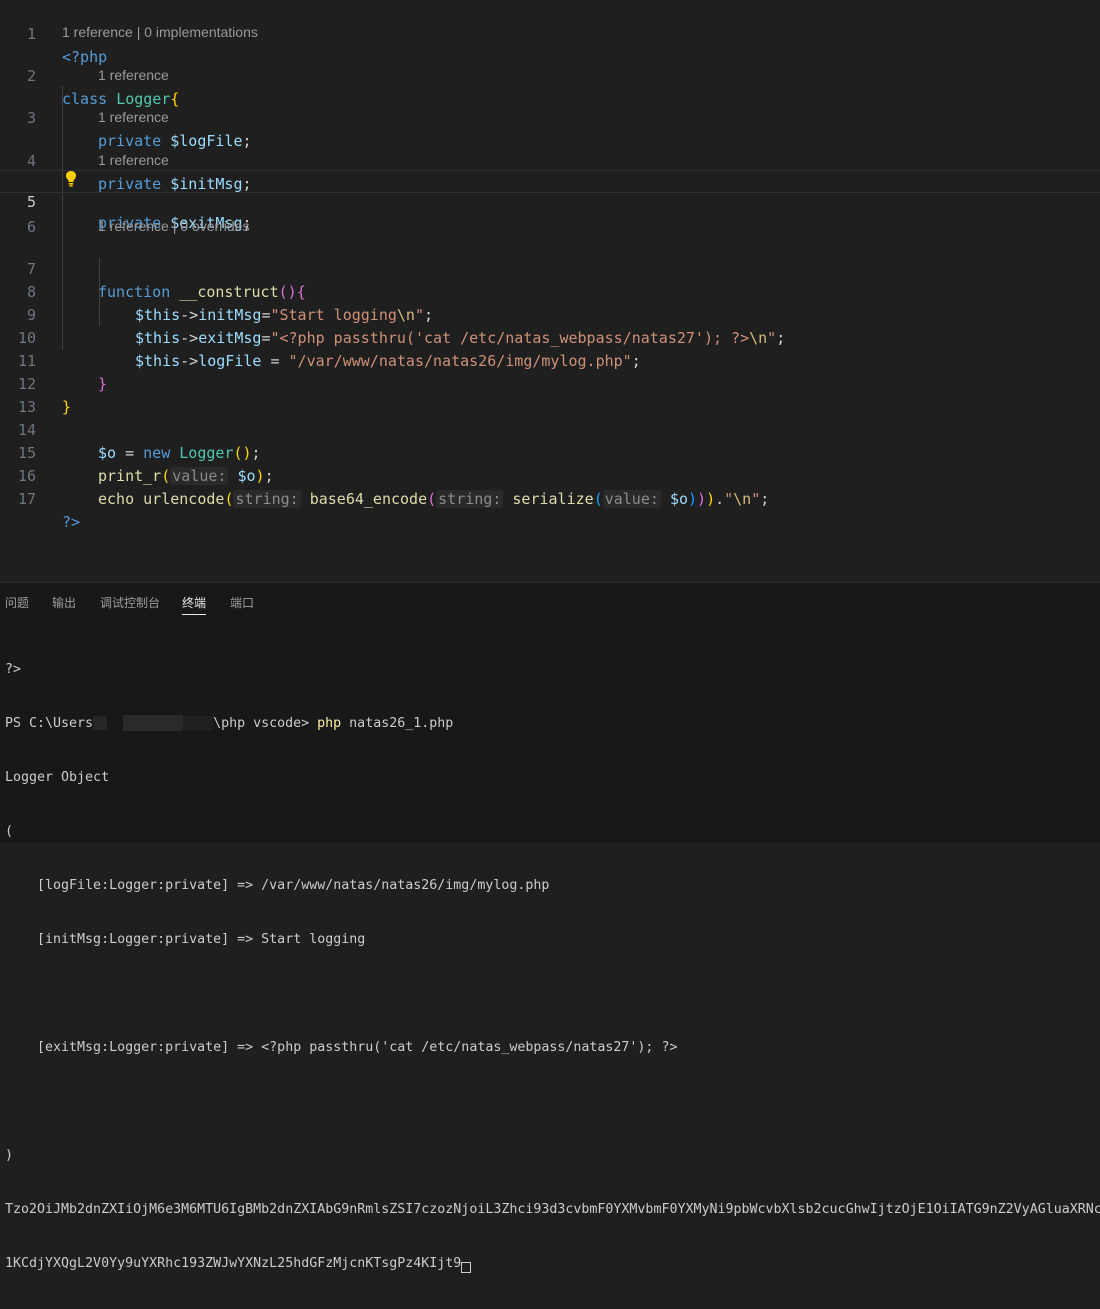  What do you see at coordinates (17, 602) in the screenshot?
I see `tab-problems: 问题` at bounding box center [17, 602].